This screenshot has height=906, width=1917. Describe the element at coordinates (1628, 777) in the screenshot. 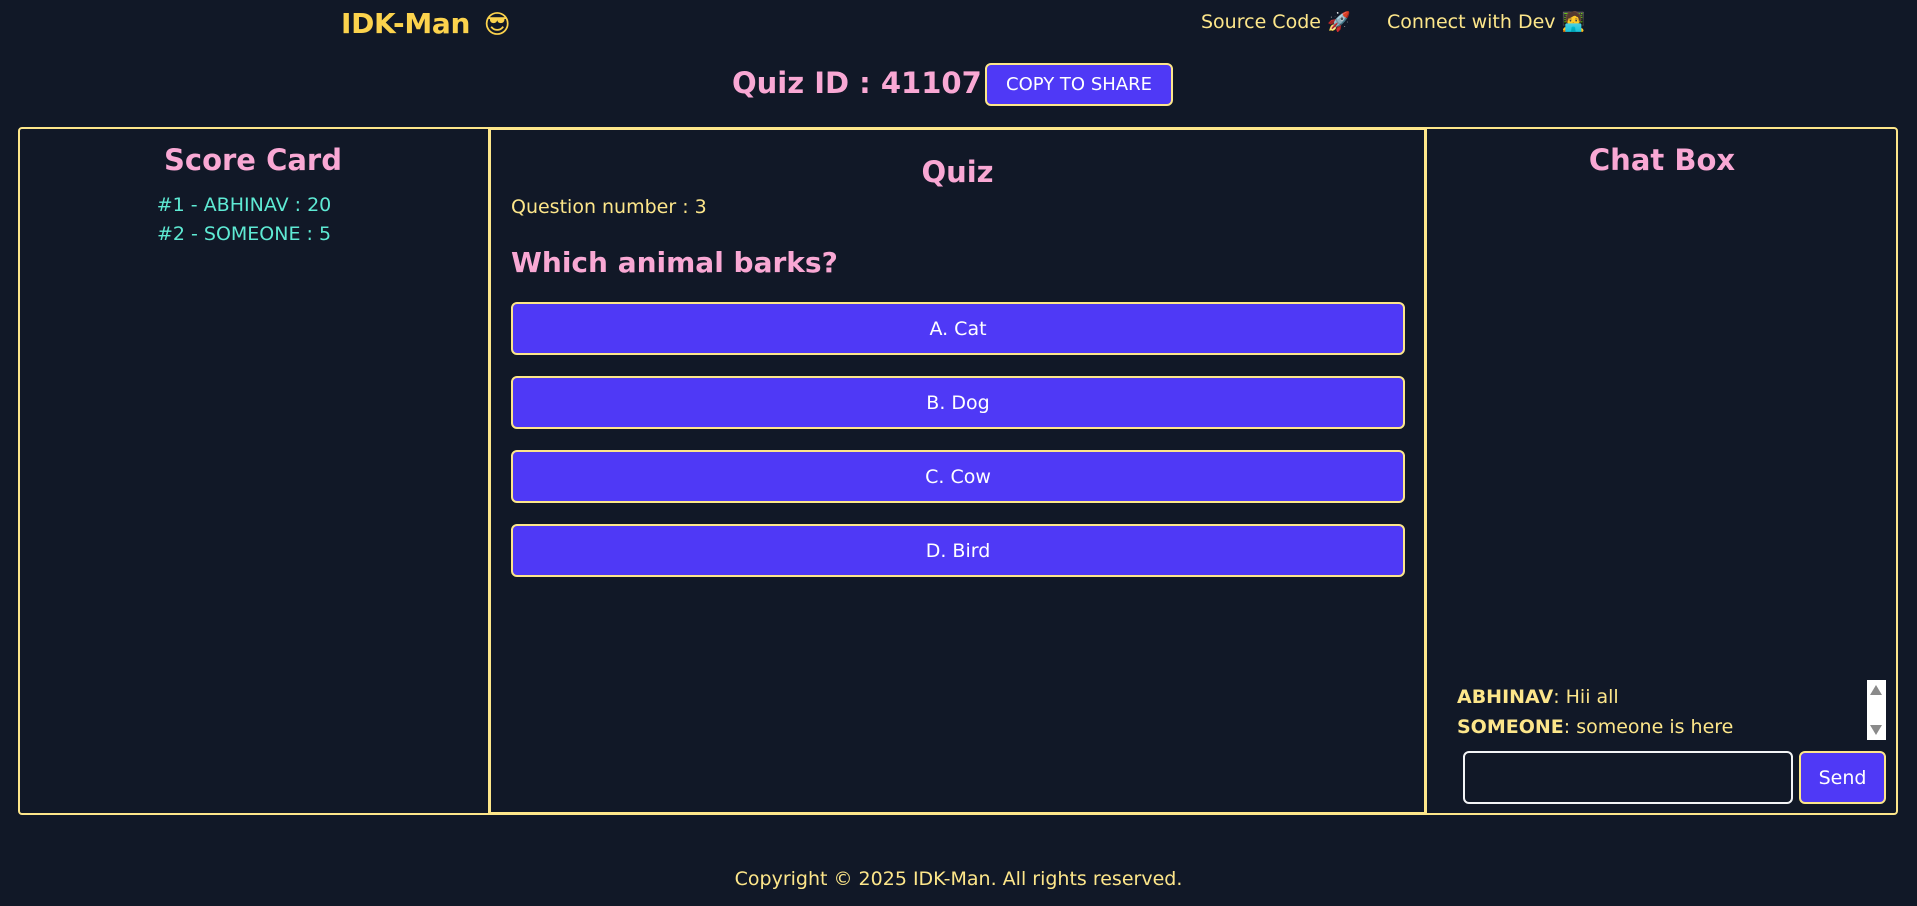

I see `chat-message-input` at that location.